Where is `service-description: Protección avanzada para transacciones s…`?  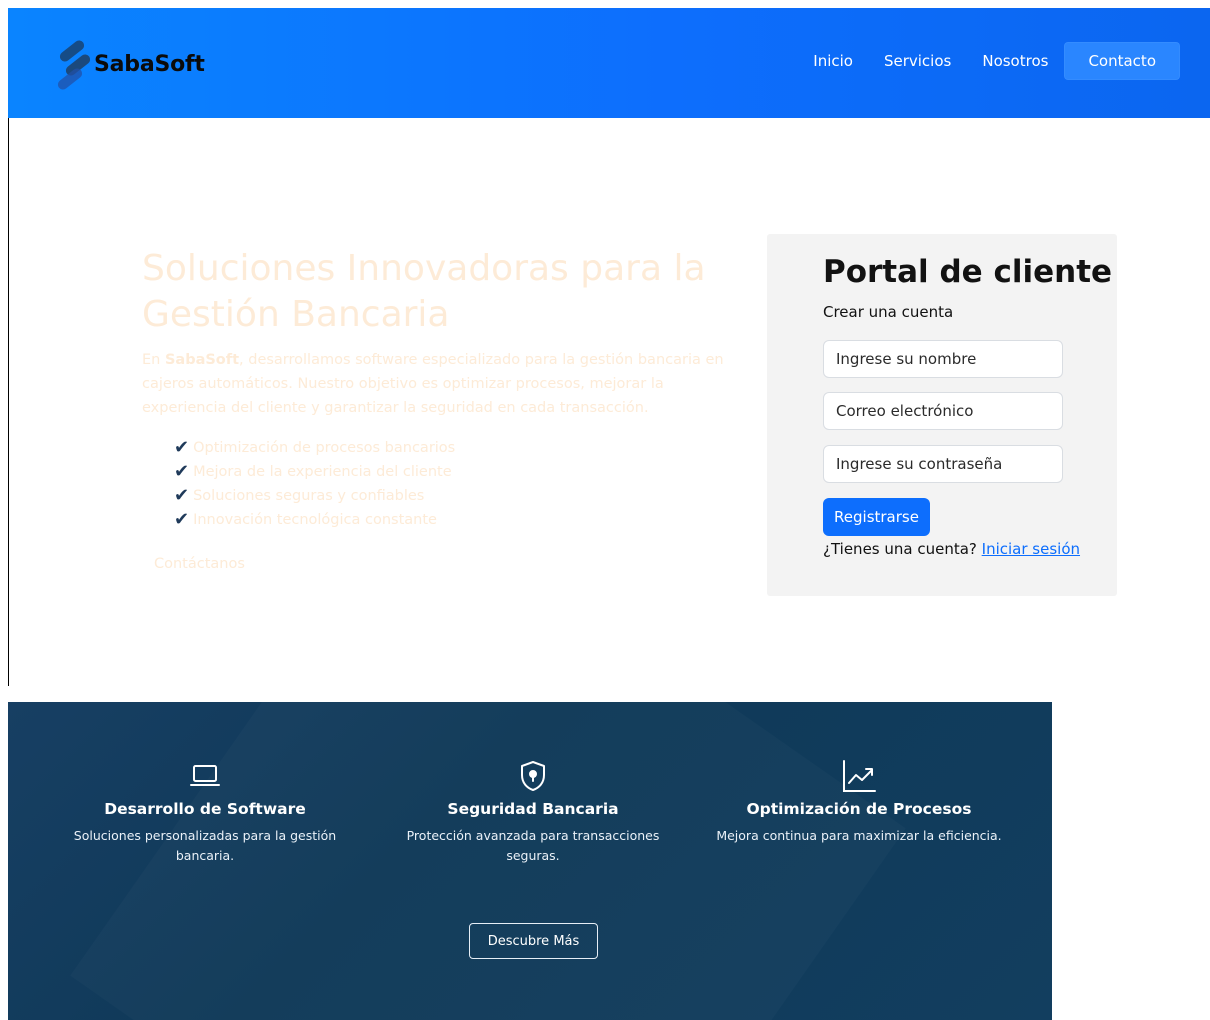 service-description: Protección avanzada para transacciones s… is located at coordinates (533, 845).